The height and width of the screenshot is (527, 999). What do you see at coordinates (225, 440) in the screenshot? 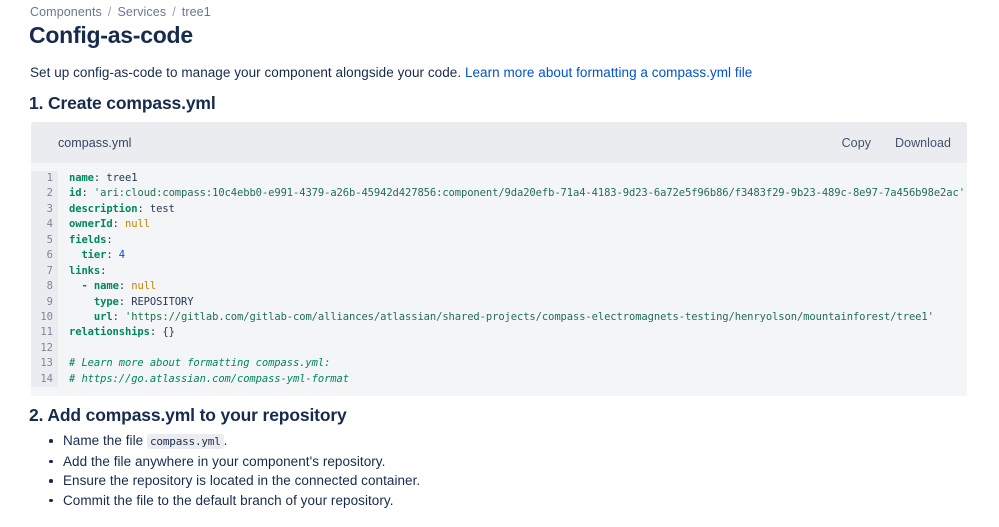
I see `list-item-text-after: .` at bounding box center [225, 440].